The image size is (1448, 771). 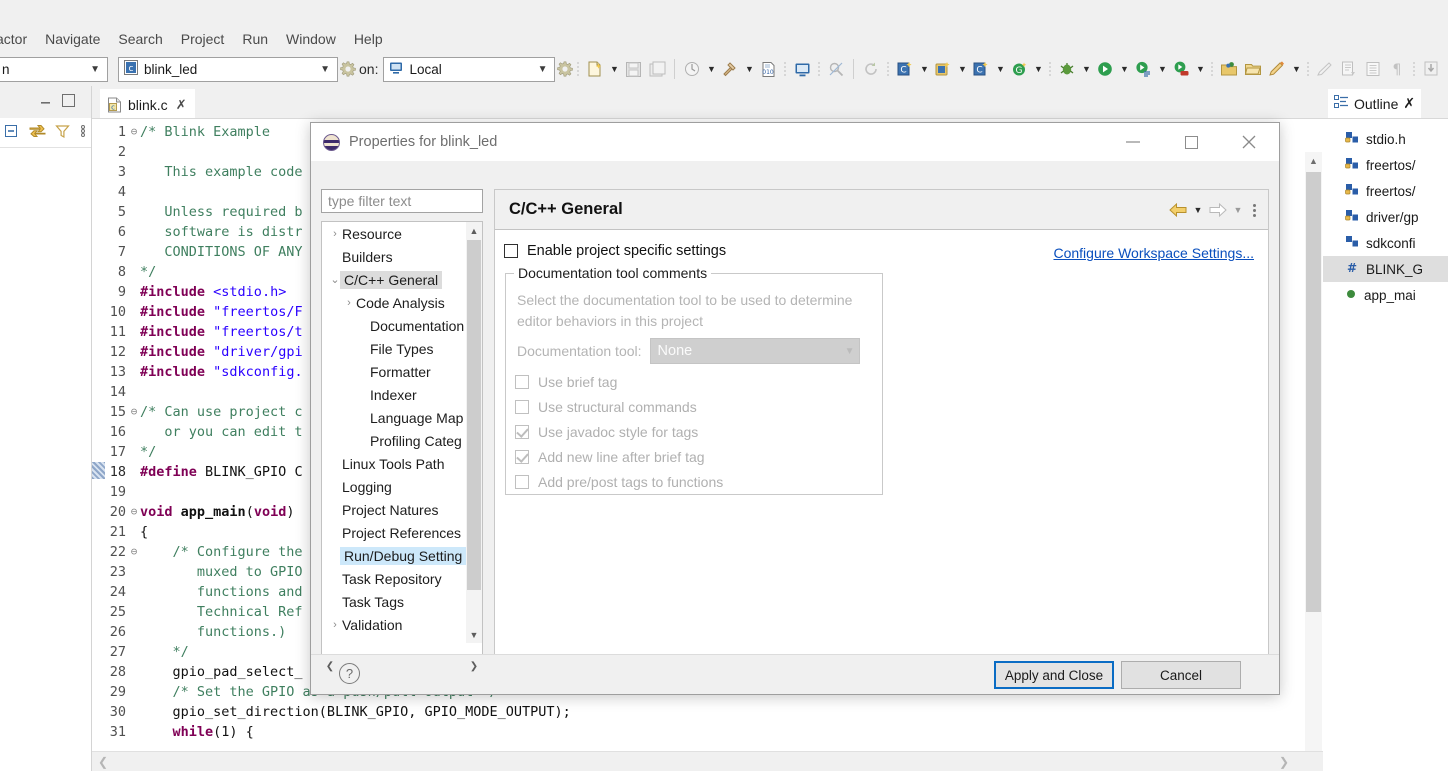 I want to click on tree-item: Run/Debug Setting, so click(x=394, y=555).